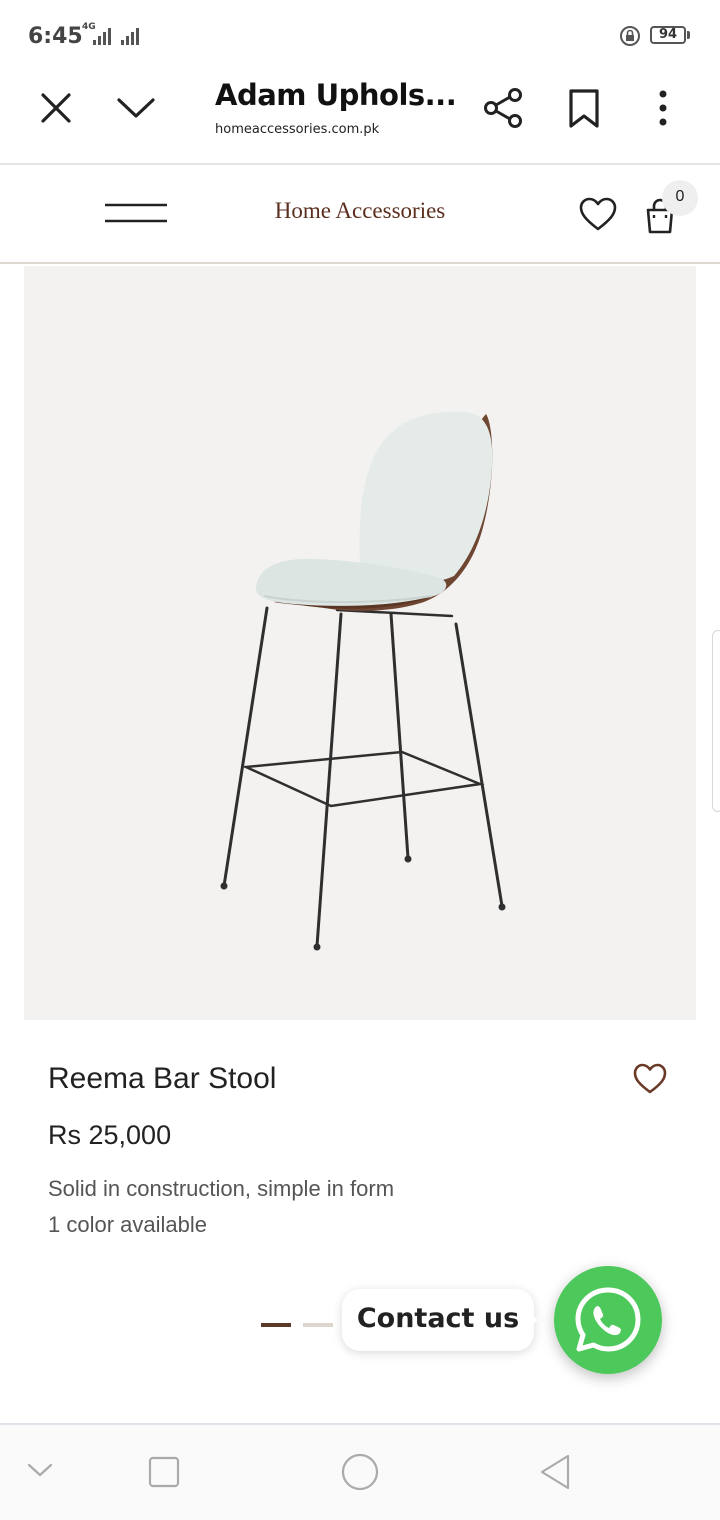 The width and height of the screenshot is (720, 1520). Describe the element at coordinates (297, 129) in the screenshot. I see `page-url: homeaccessories.com.pk` at that location.